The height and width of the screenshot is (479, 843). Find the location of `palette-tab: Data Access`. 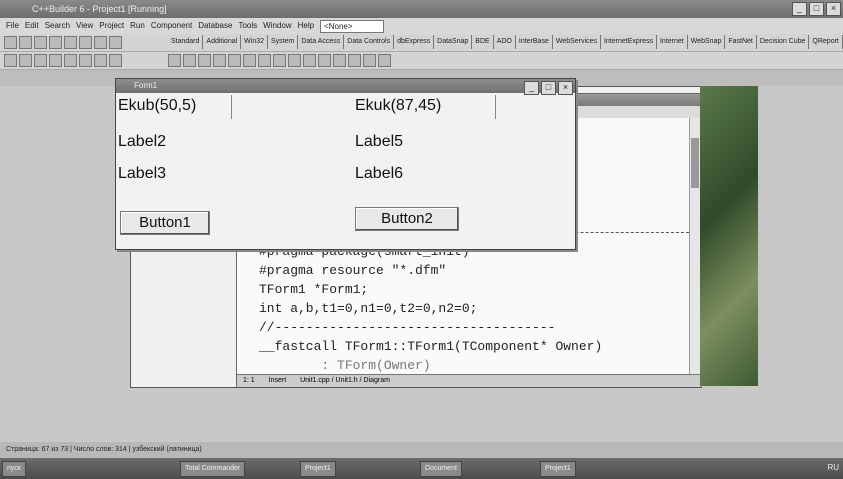

palette-tab: Data Access is located at coordinates (321, 42).